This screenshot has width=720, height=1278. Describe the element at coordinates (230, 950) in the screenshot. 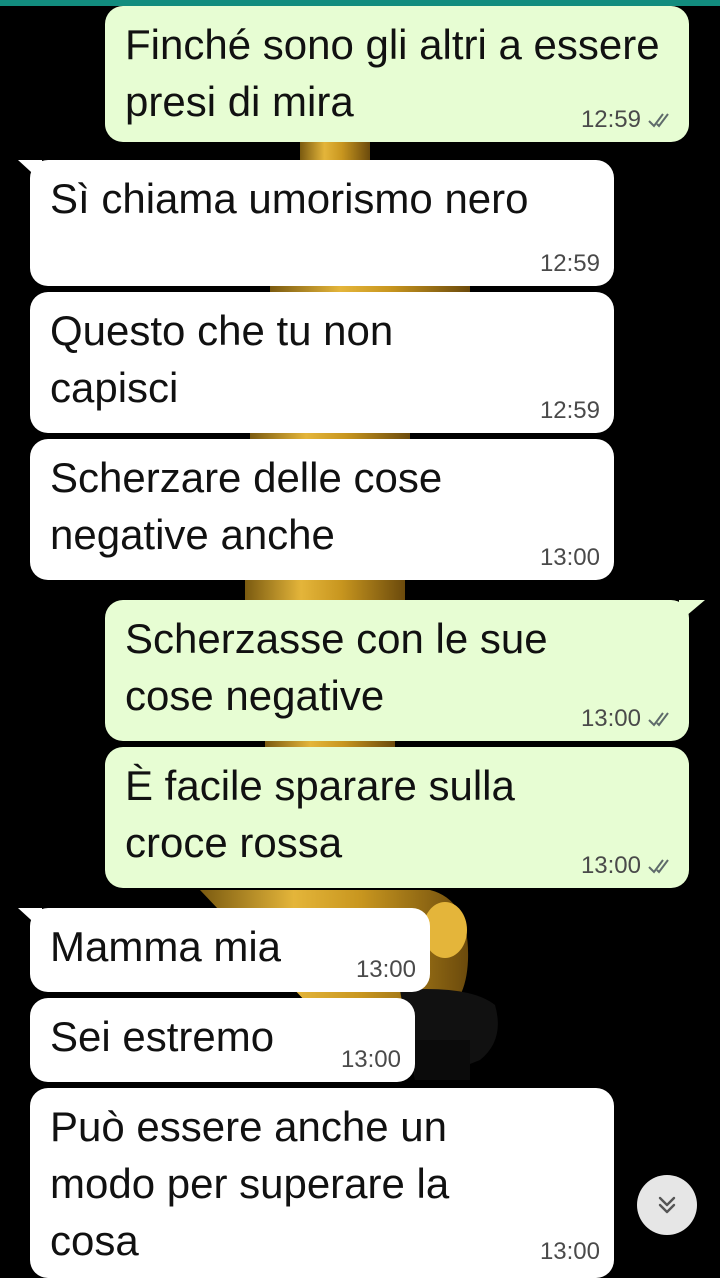

I see `message-bubble-incoming: Mamma mia 13:00` at that location.